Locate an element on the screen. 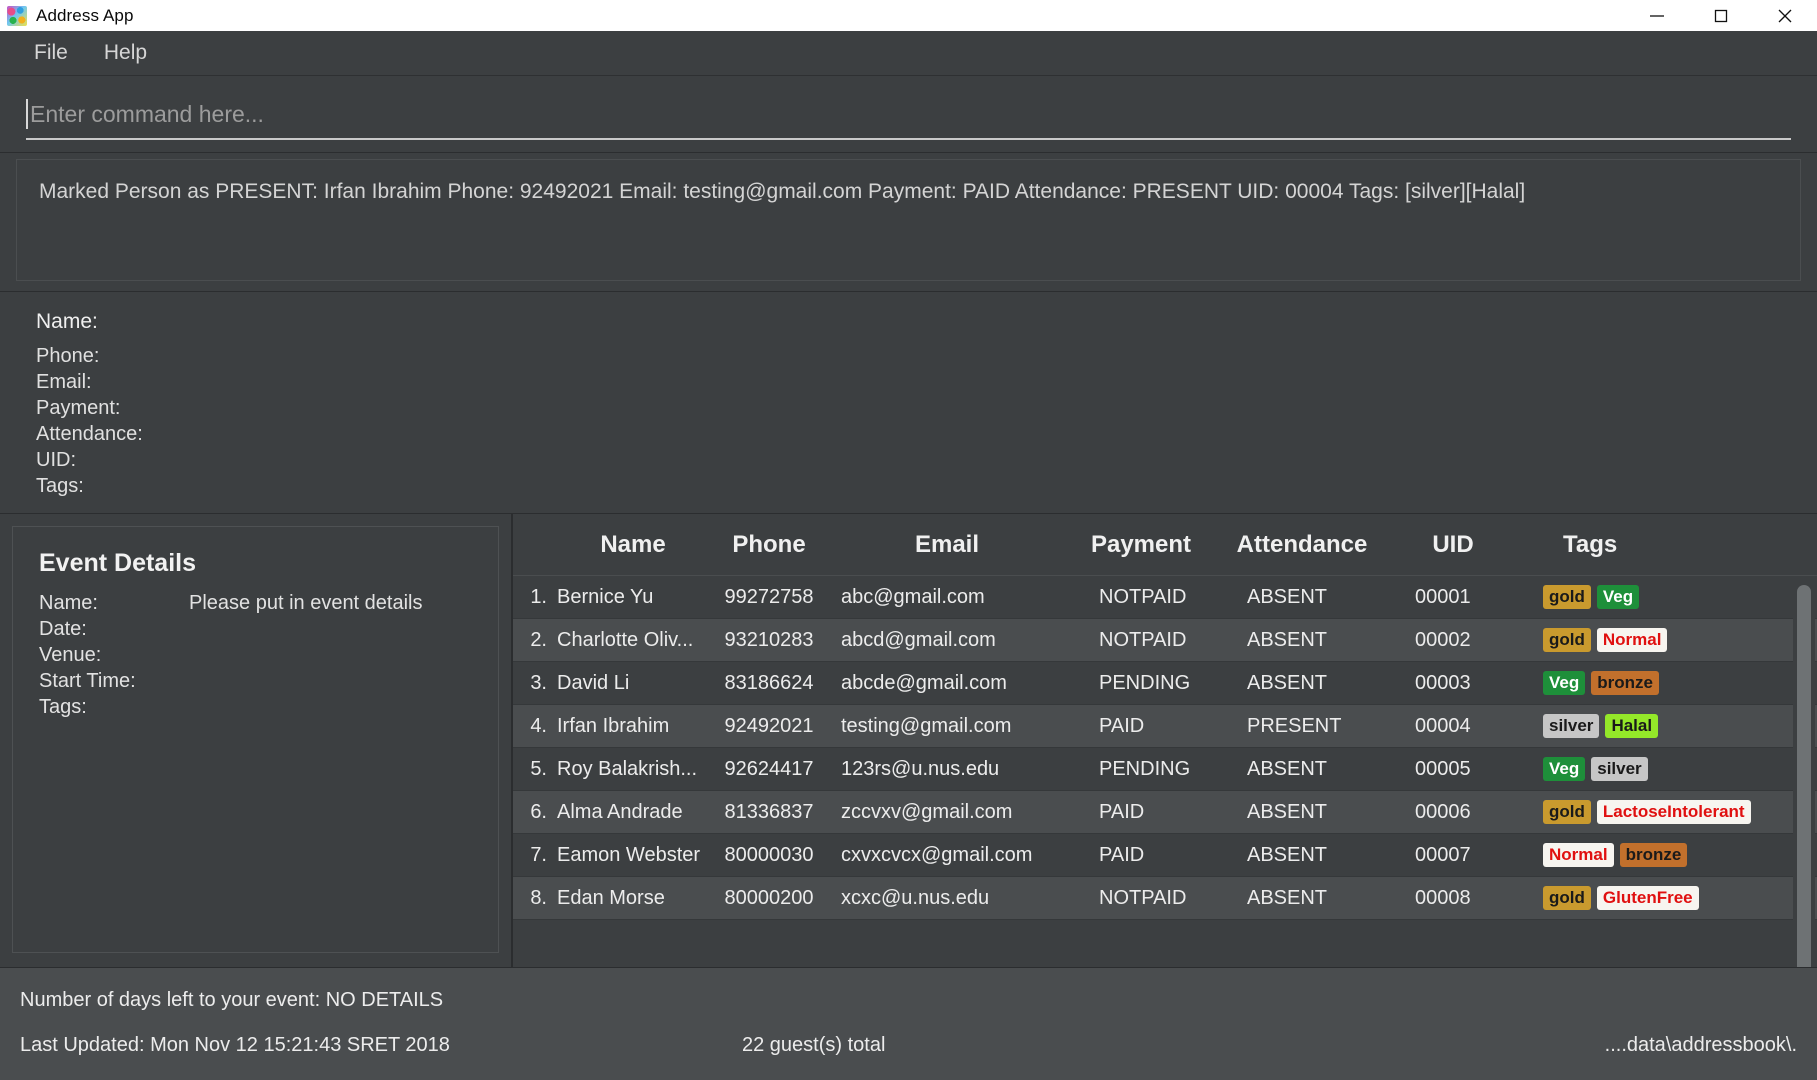 Image resolution: width=1817 pixels, height=1080 pixels. cell-tags: Normal bronze is located at coordinates (1653, 855).